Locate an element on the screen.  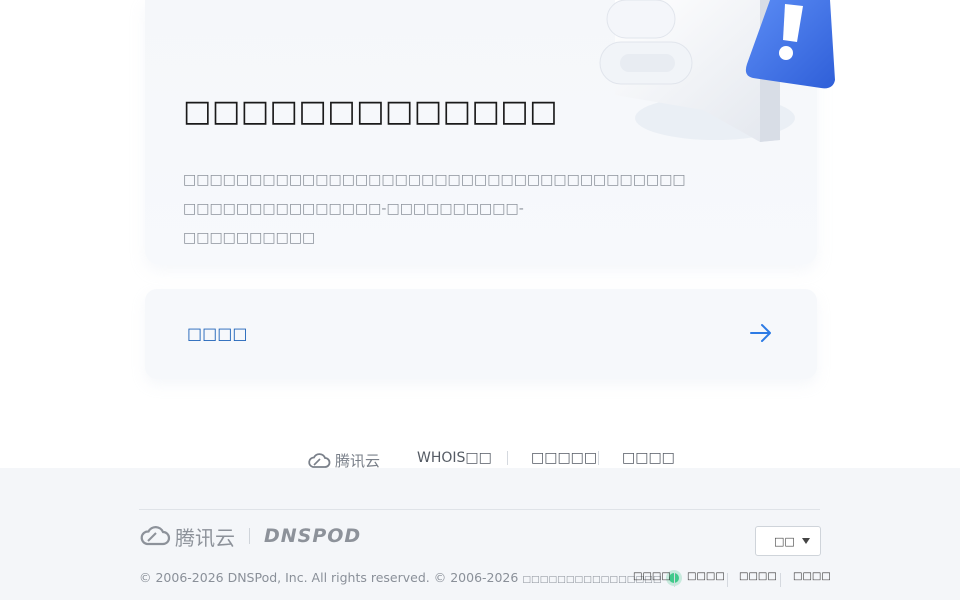
arrow-right-icon is located at coordinates (761, 333).